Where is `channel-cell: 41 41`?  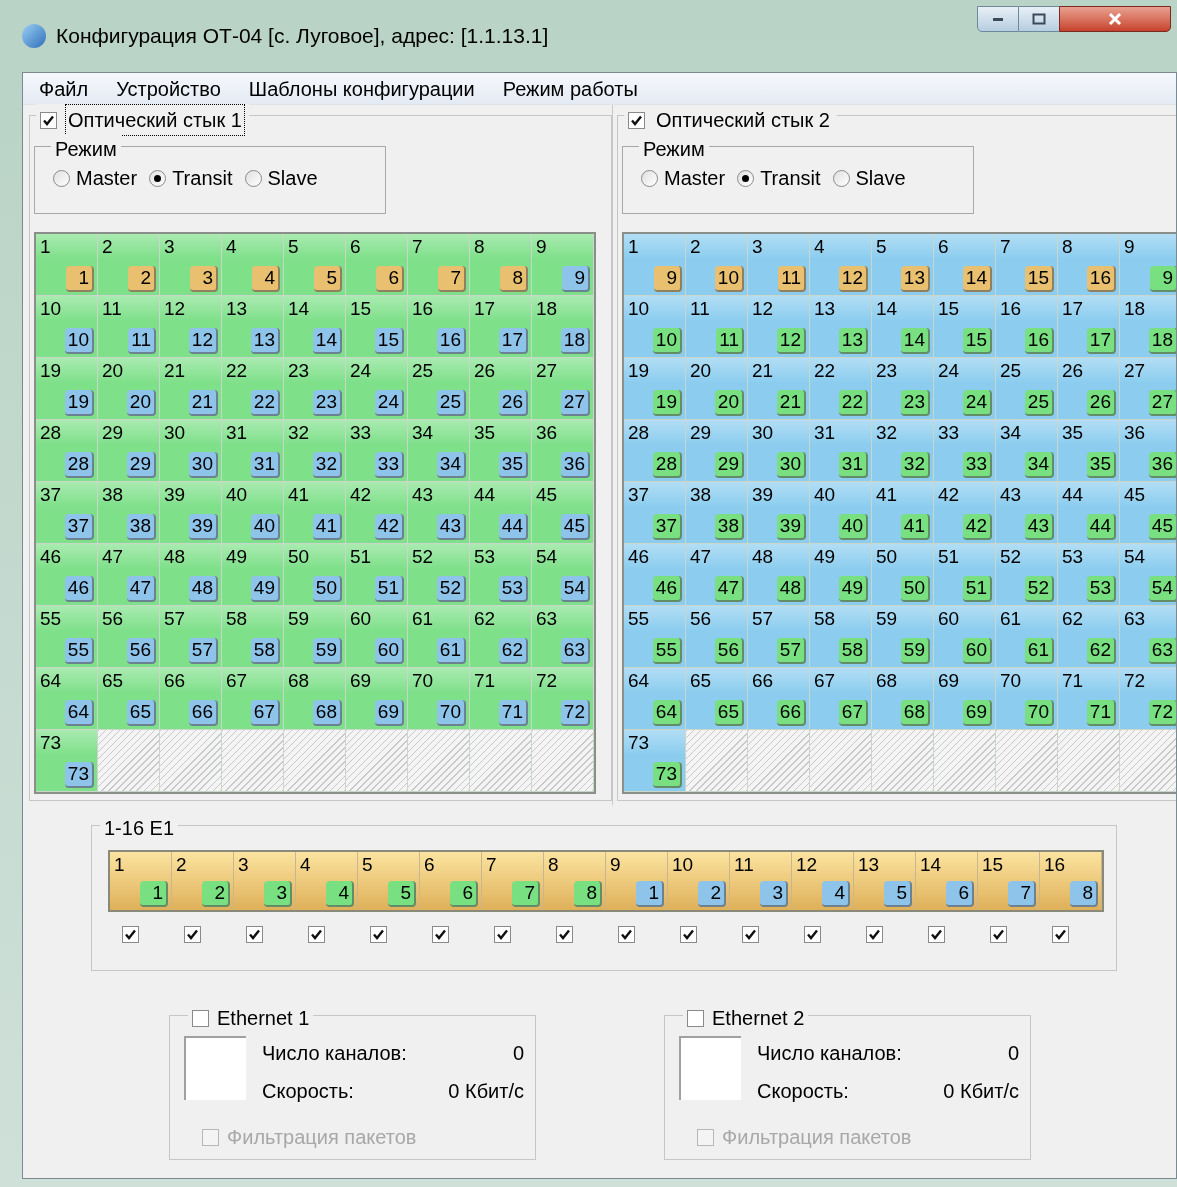 channel-cell: 41 41 is located at coordinates (315, 513).